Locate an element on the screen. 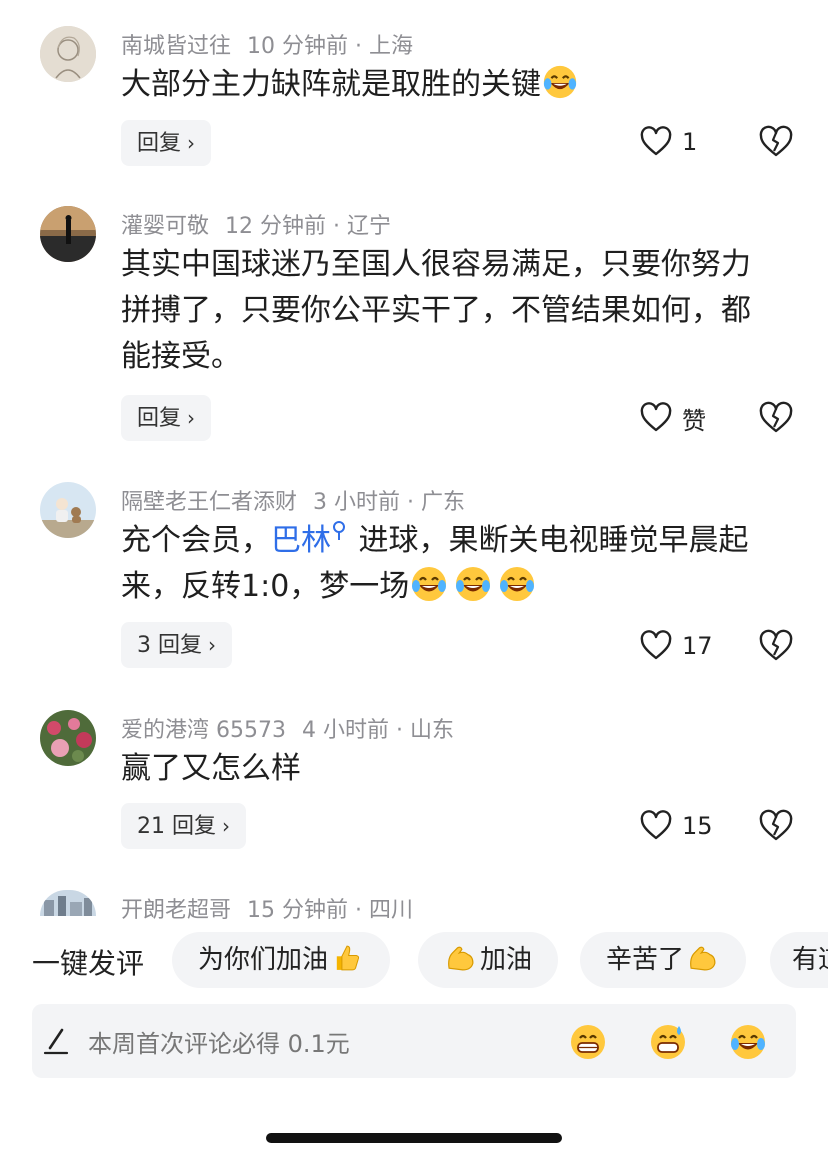 The image size is (828, 1159). comment-time: 15 分钟前 is located at coordinates (298, 910).